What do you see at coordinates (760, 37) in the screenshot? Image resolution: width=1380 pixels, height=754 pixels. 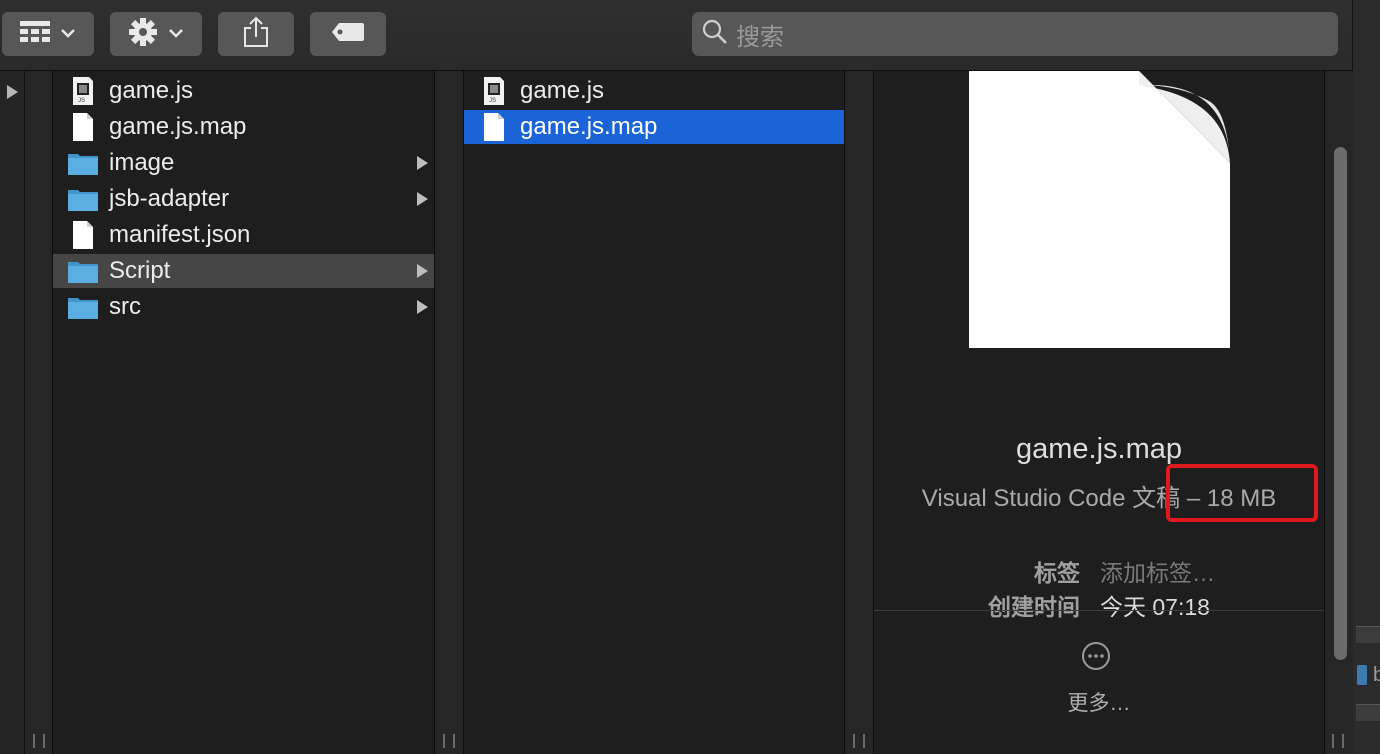 I see `search-placeholder: 搜索` at bounding box center [760, 37].